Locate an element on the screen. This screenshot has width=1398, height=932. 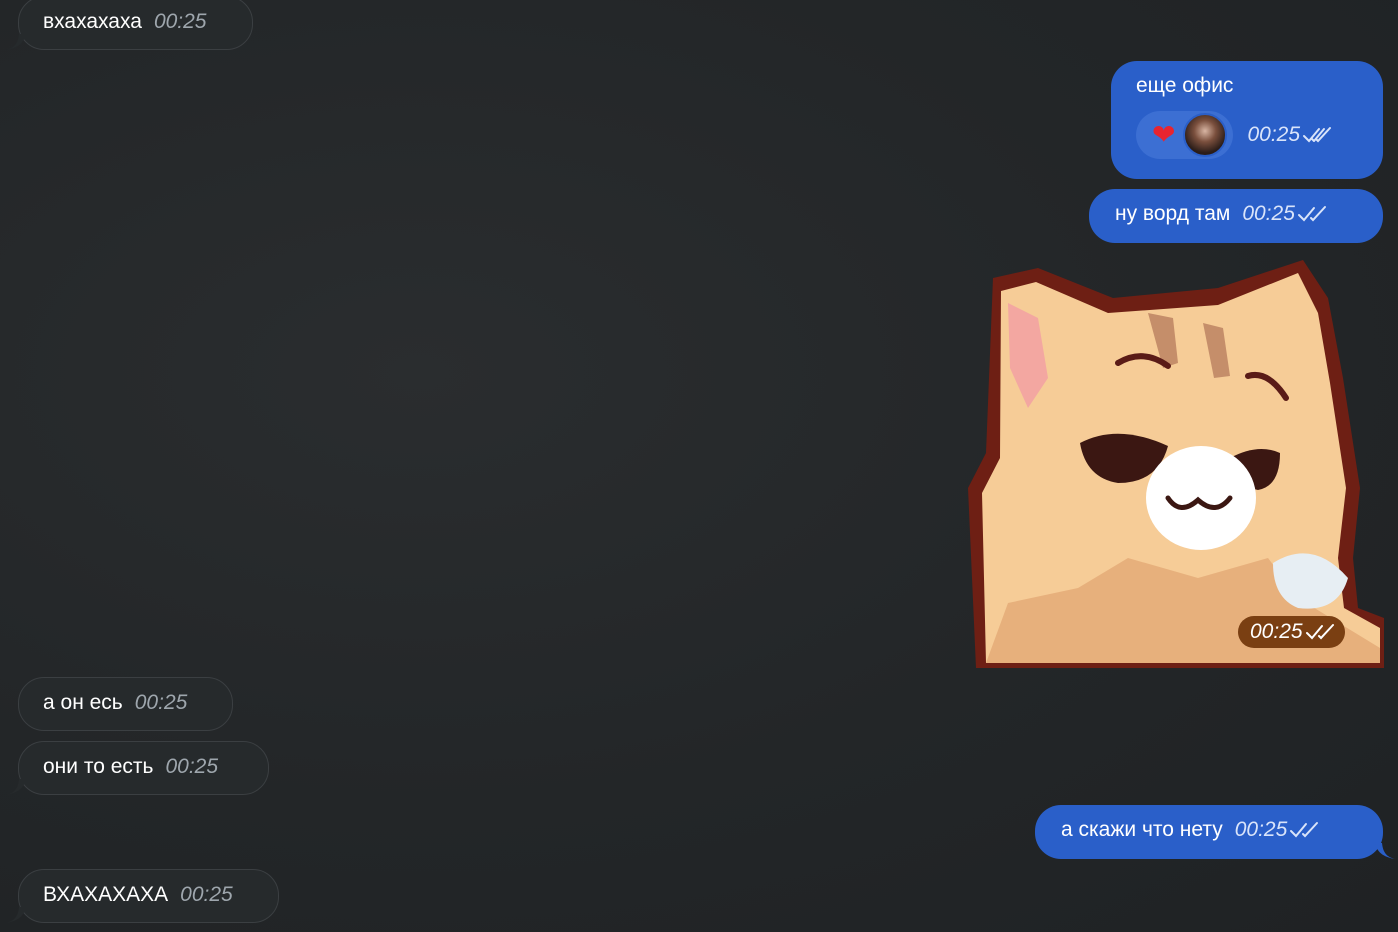
message-incoming: а он есь 00:25 is located at coordinates (125, 704).